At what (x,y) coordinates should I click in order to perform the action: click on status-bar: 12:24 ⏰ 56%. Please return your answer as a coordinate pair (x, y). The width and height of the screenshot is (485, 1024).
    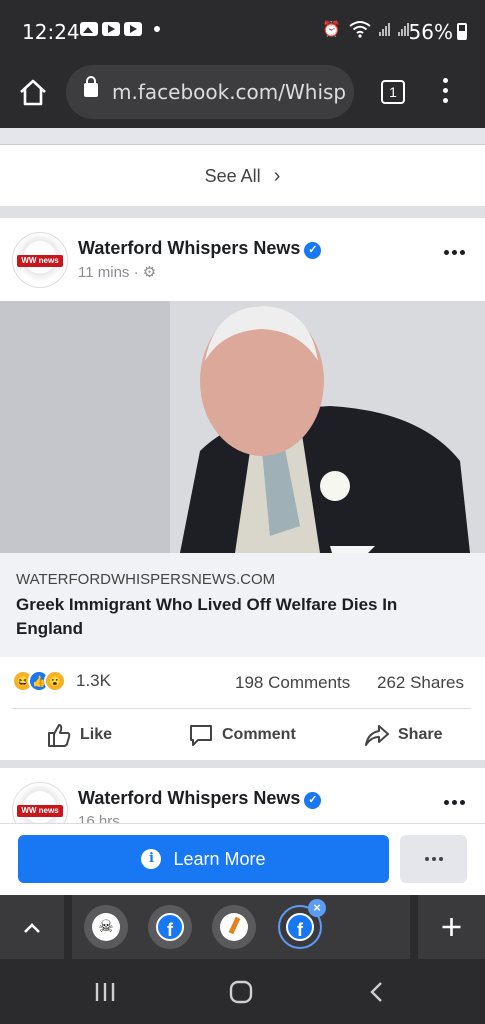
    Looking at the image, I should click on (242, 31).